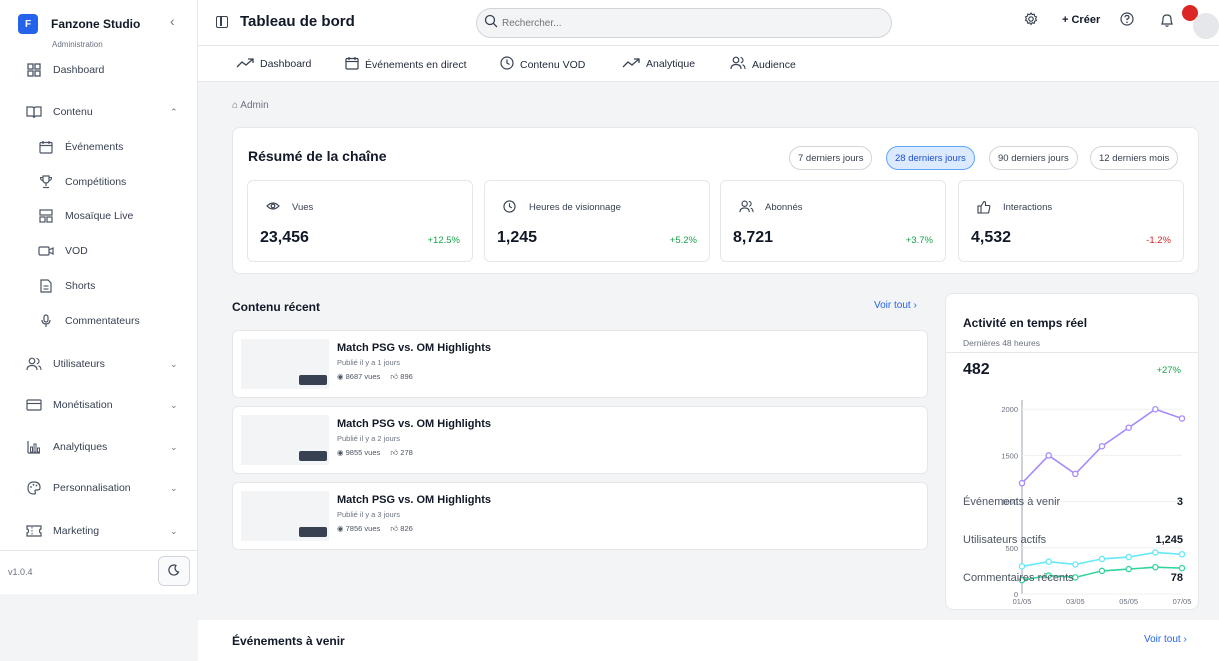 The height and width of the screenshot is (661, 1219). What do you see at coordinates (1081, 20) in the screenshot?
I see `create-button: + Créer` at bounding box center [1081, 20].